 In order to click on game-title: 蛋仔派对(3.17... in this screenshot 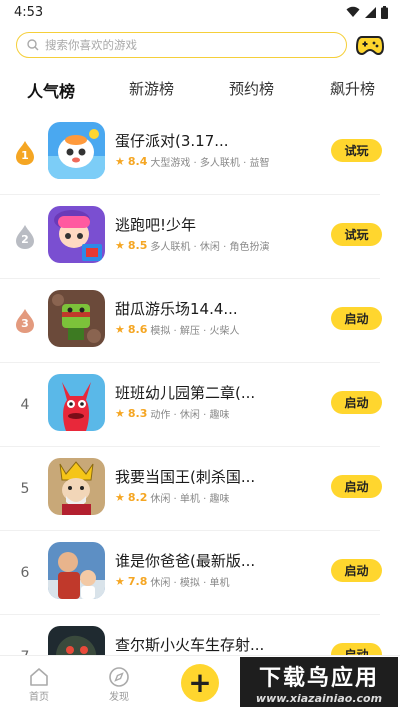, I will do `click(172, 141)`.